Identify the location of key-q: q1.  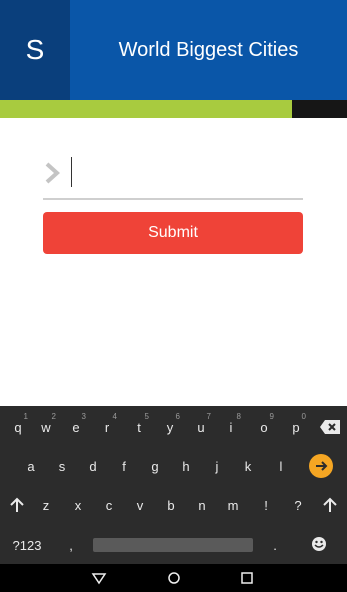
(18, 427).